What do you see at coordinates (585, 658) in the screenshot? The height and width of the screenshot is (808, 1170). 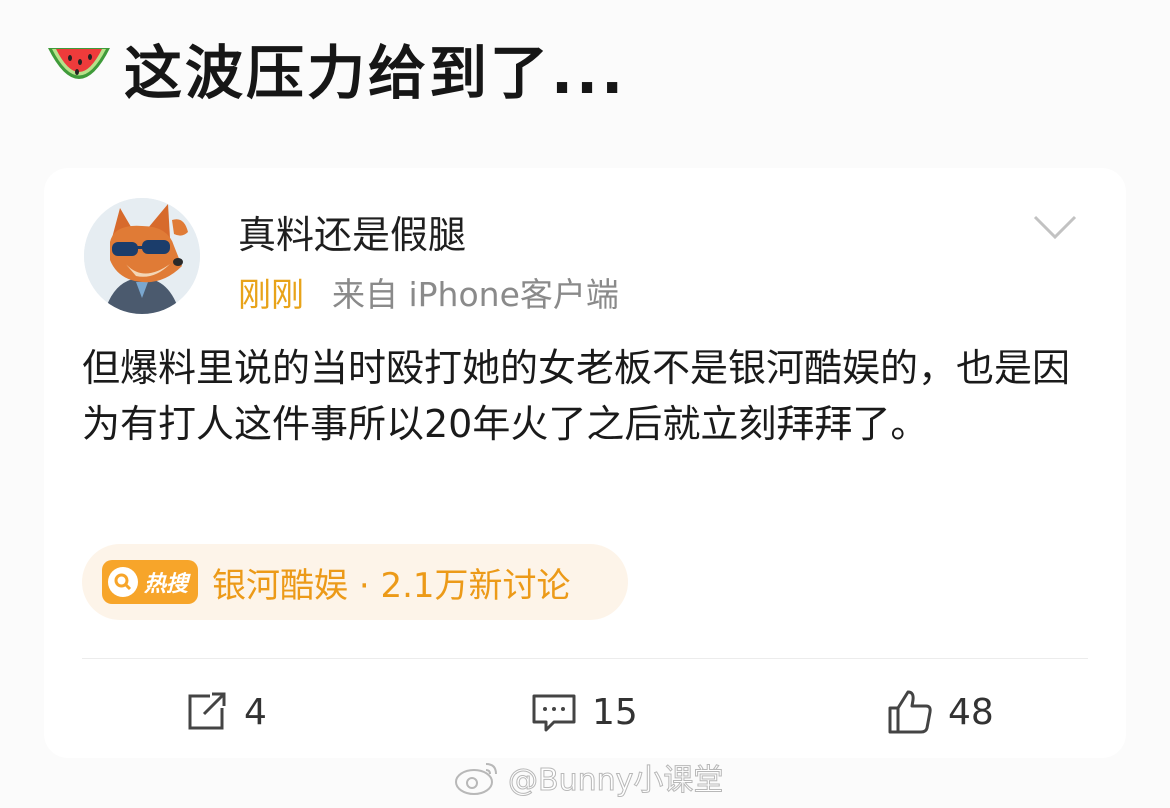 I see `divider` at bounding box center [585, 658].